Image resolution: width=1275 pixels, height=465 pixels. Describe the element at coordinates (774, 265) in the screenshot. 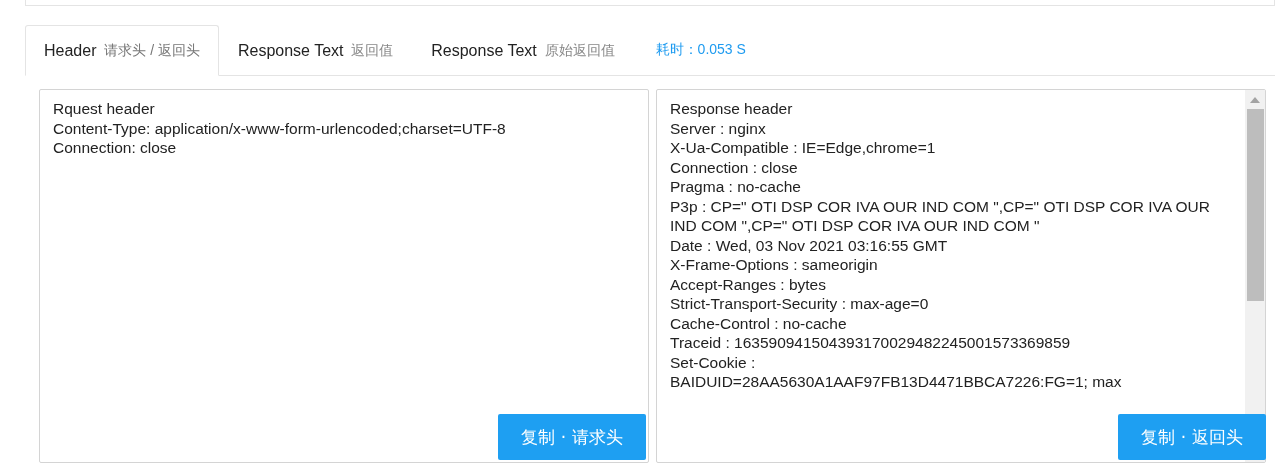

I see `header-line: X-Frame-Options : sameorigin` at that location.